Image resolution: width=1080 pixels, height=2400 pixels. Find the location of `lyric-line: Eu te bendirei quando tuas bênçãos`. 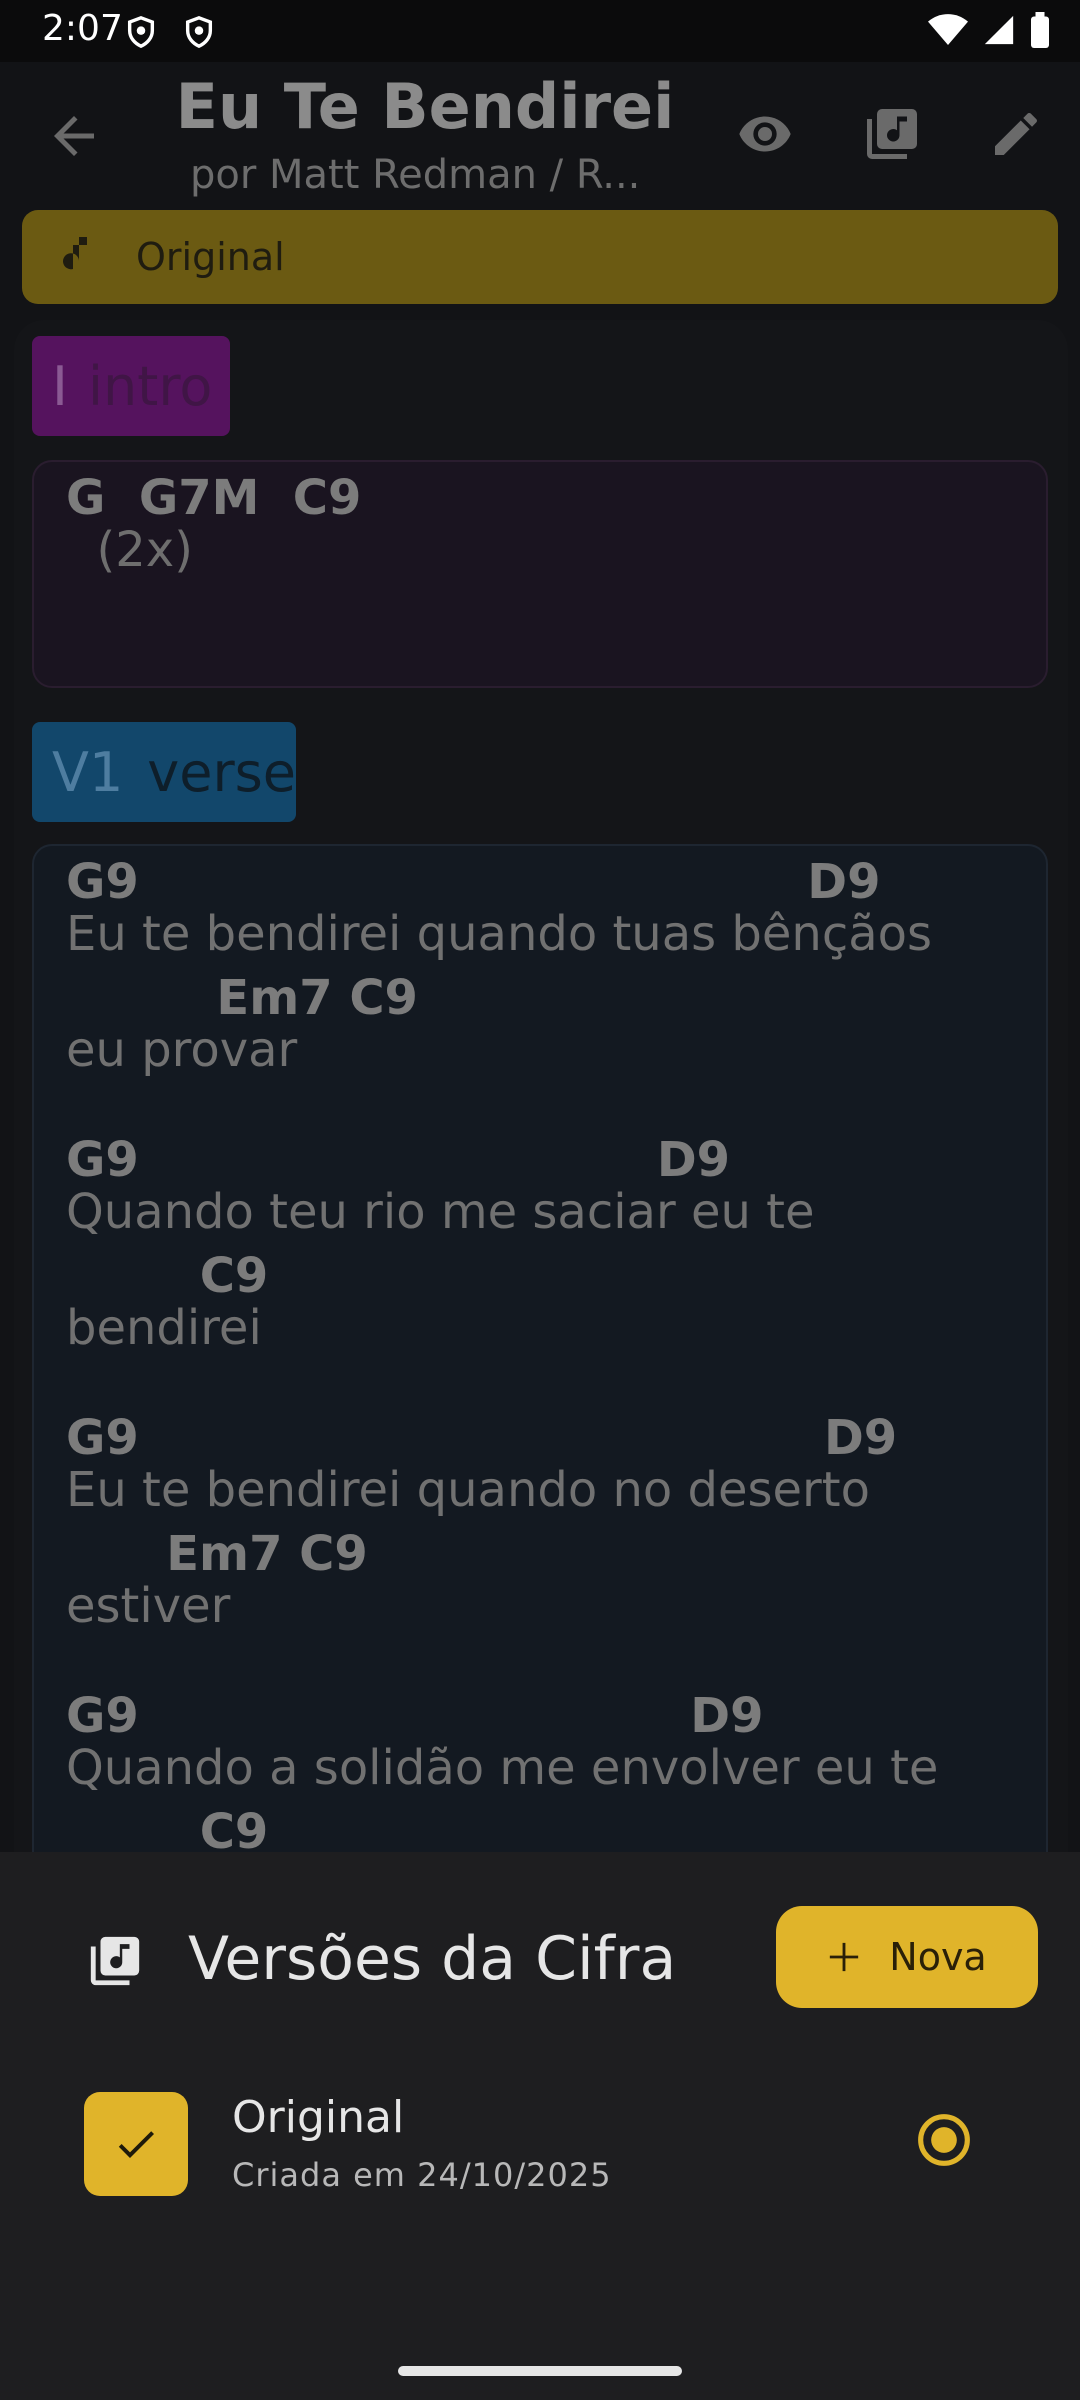

lyric-line: Eu te bendirei quando tuas bênçãos is located at coordinates (499, 934).